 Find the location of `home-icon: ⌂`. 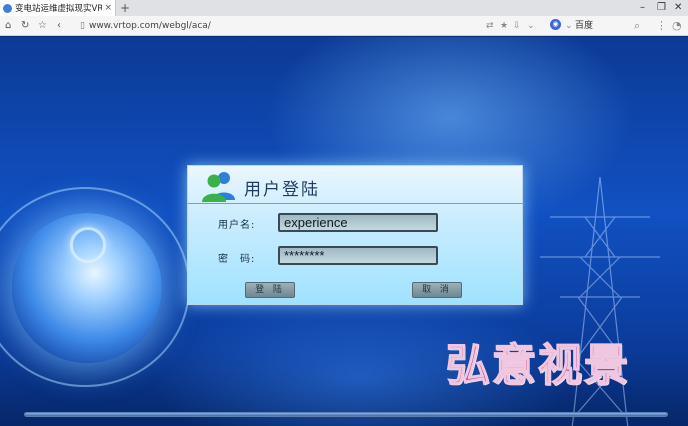

home-icon: ⌂ is located at coordinates (8, 26).